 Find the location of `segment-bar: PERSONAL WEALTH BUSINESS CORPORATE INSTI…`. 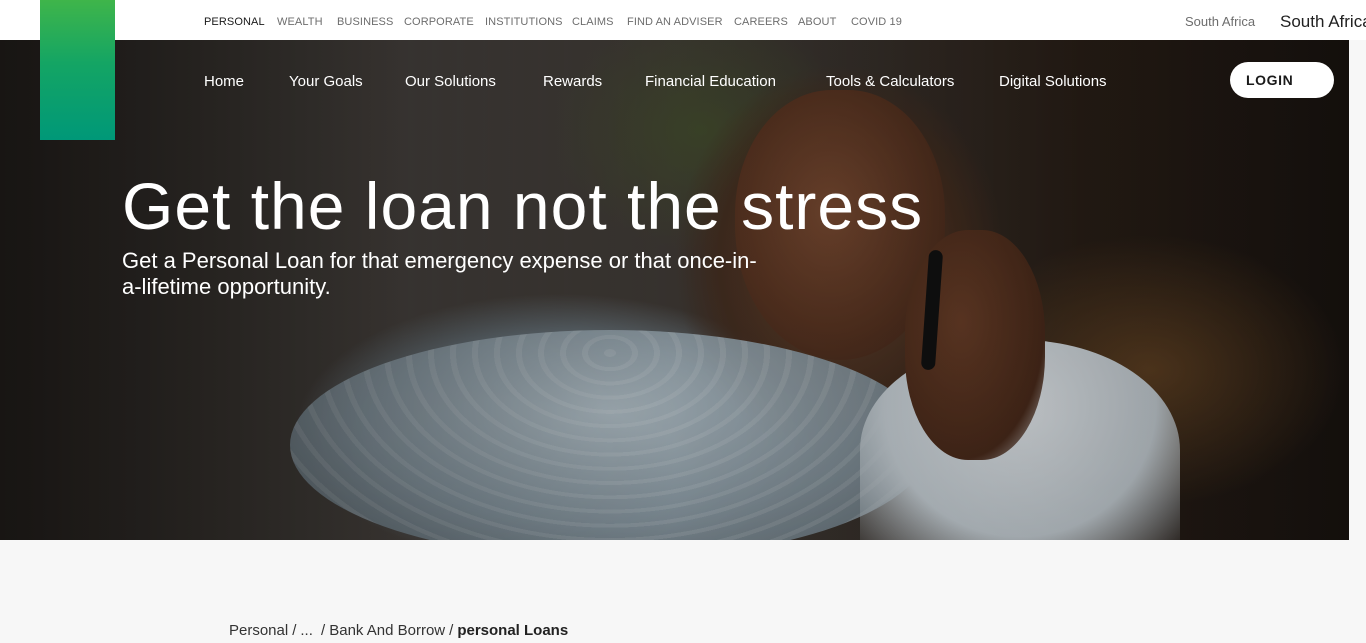

segment-bar: PERSONAL WEALTH BUSINESS CORPORATE INSTI… is located at coordinates (683, 20).